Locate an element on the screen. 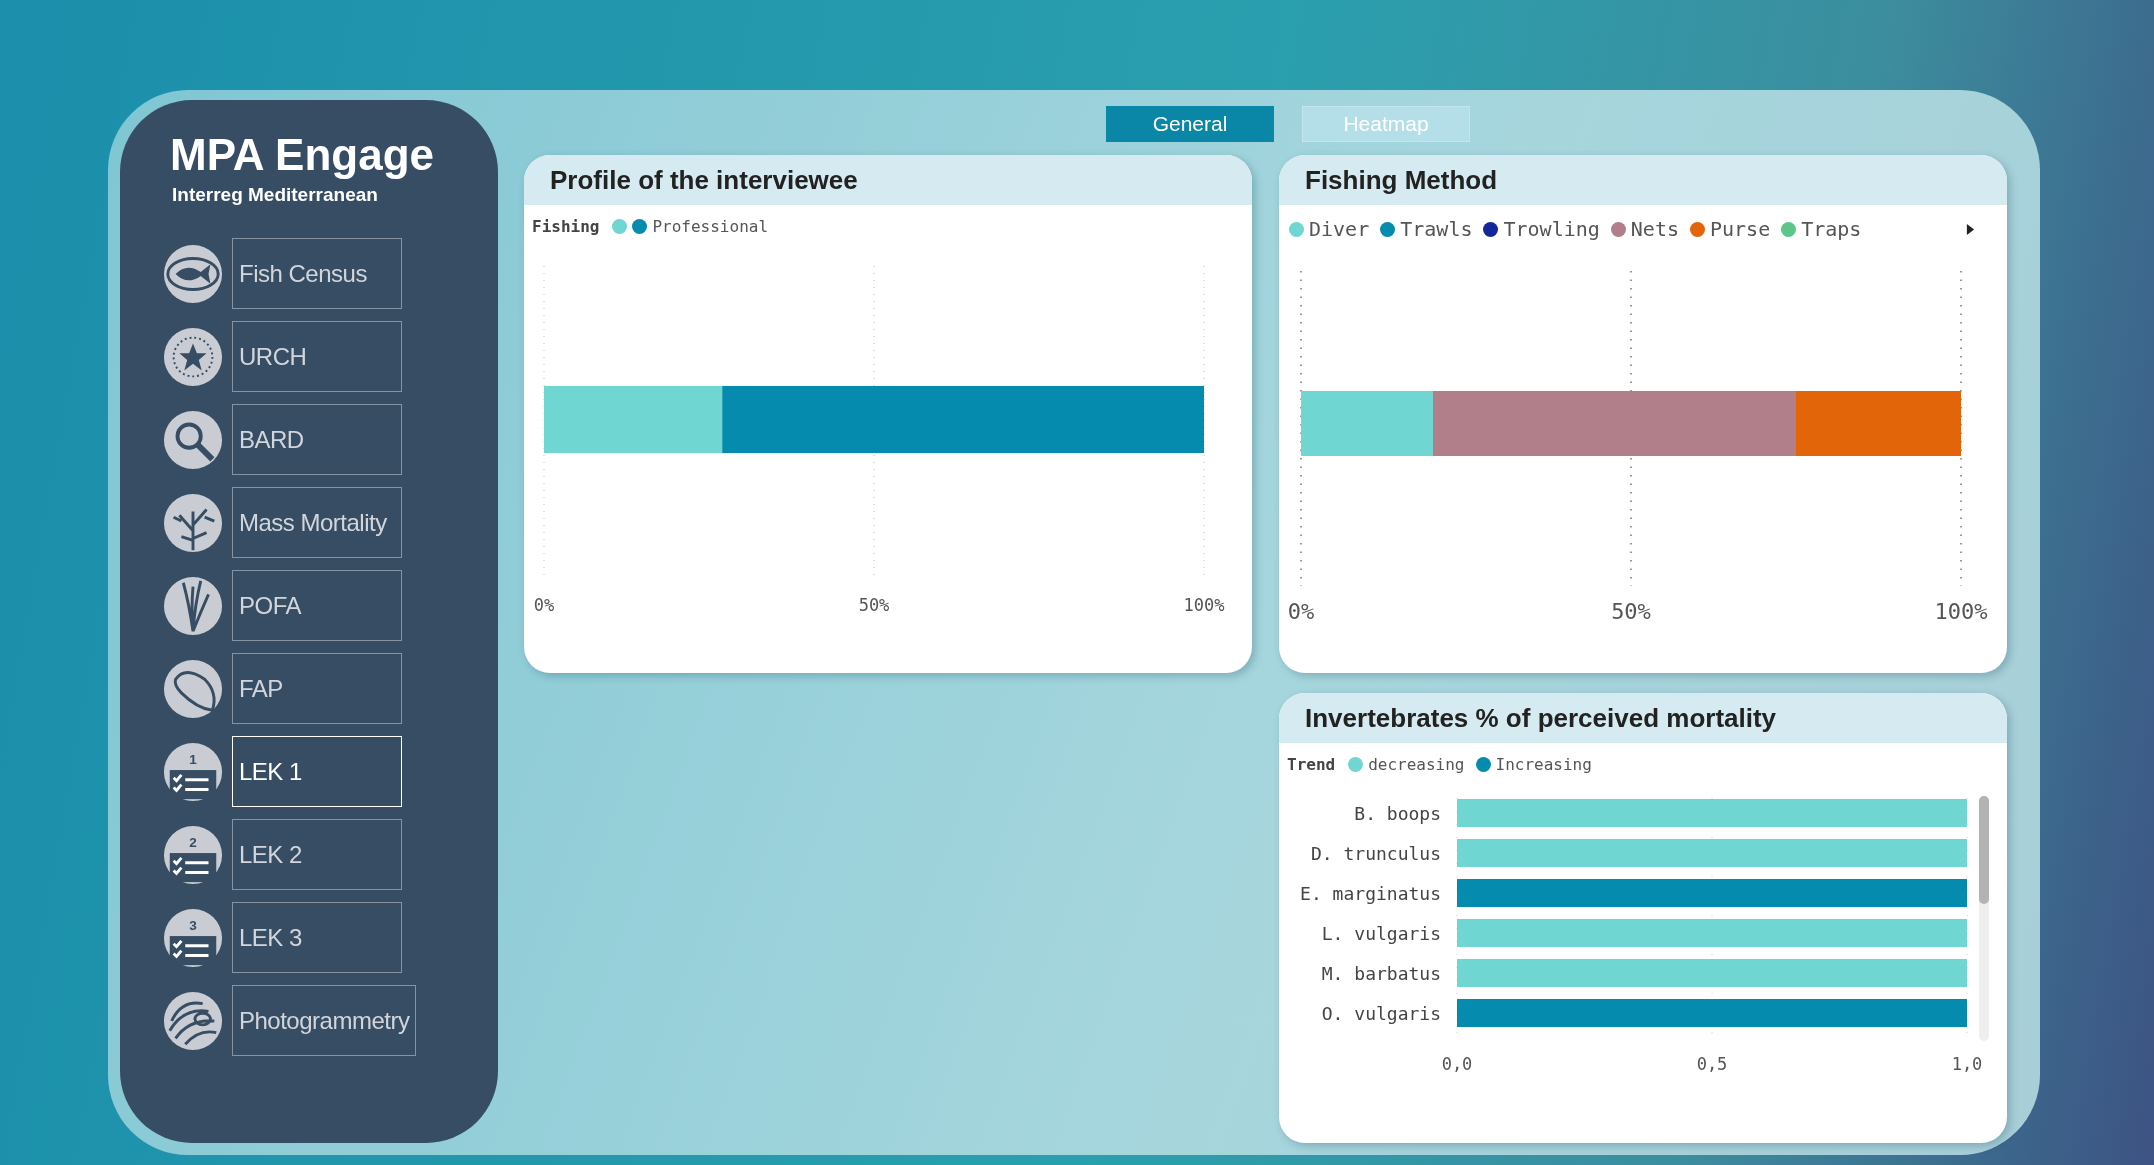 The height and width of the screenshot is (1165, 2154). nav-button: BARD is located at coordinates (317, 439).